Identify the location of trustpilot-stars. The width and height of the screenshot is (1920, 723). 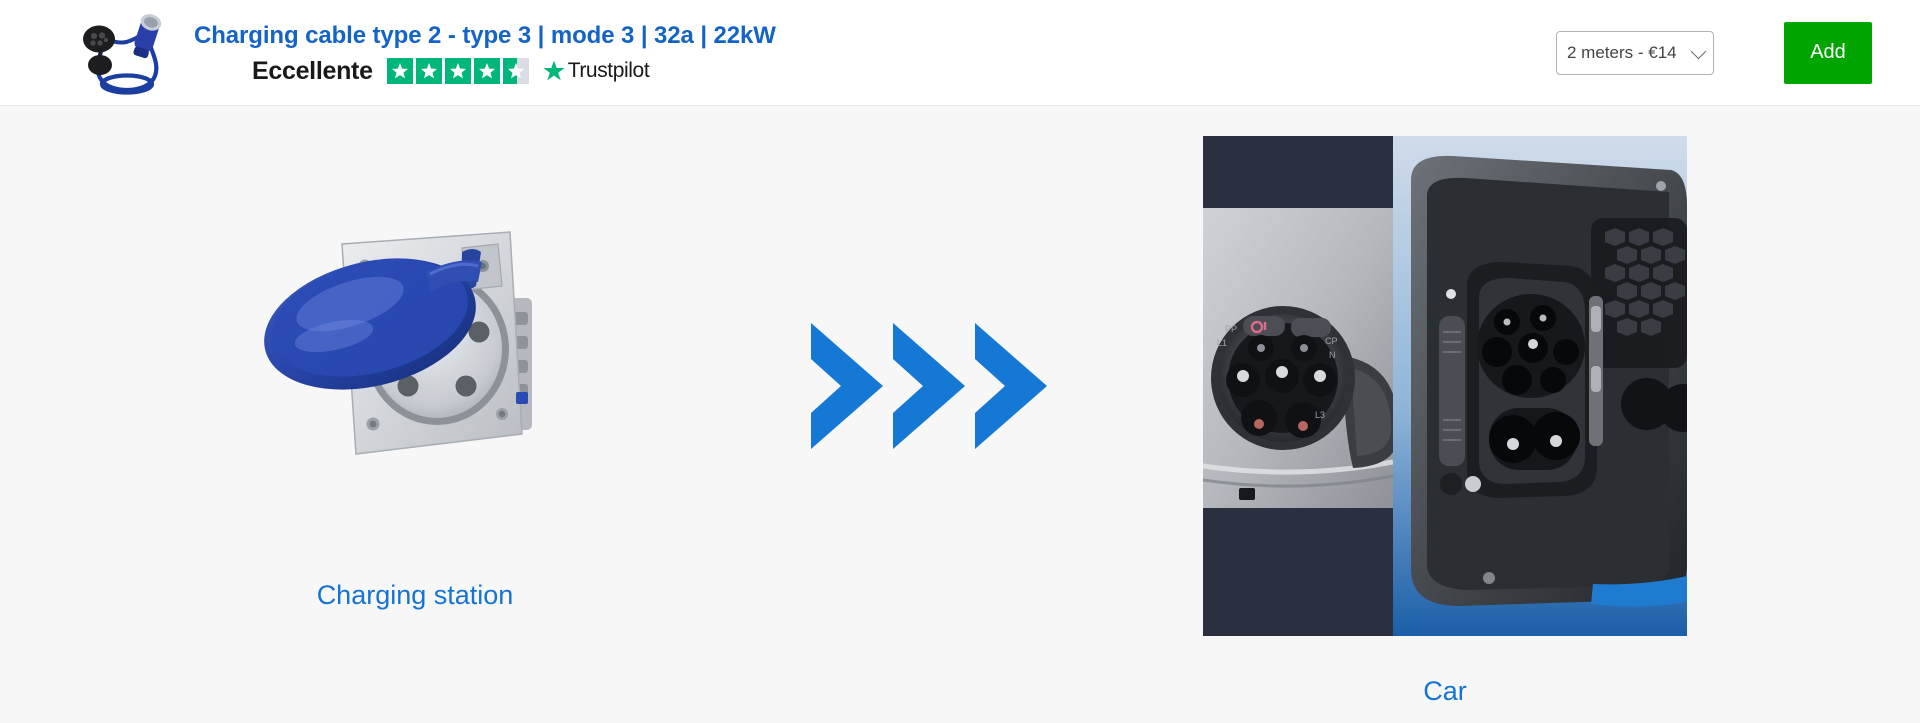
(457, 70).